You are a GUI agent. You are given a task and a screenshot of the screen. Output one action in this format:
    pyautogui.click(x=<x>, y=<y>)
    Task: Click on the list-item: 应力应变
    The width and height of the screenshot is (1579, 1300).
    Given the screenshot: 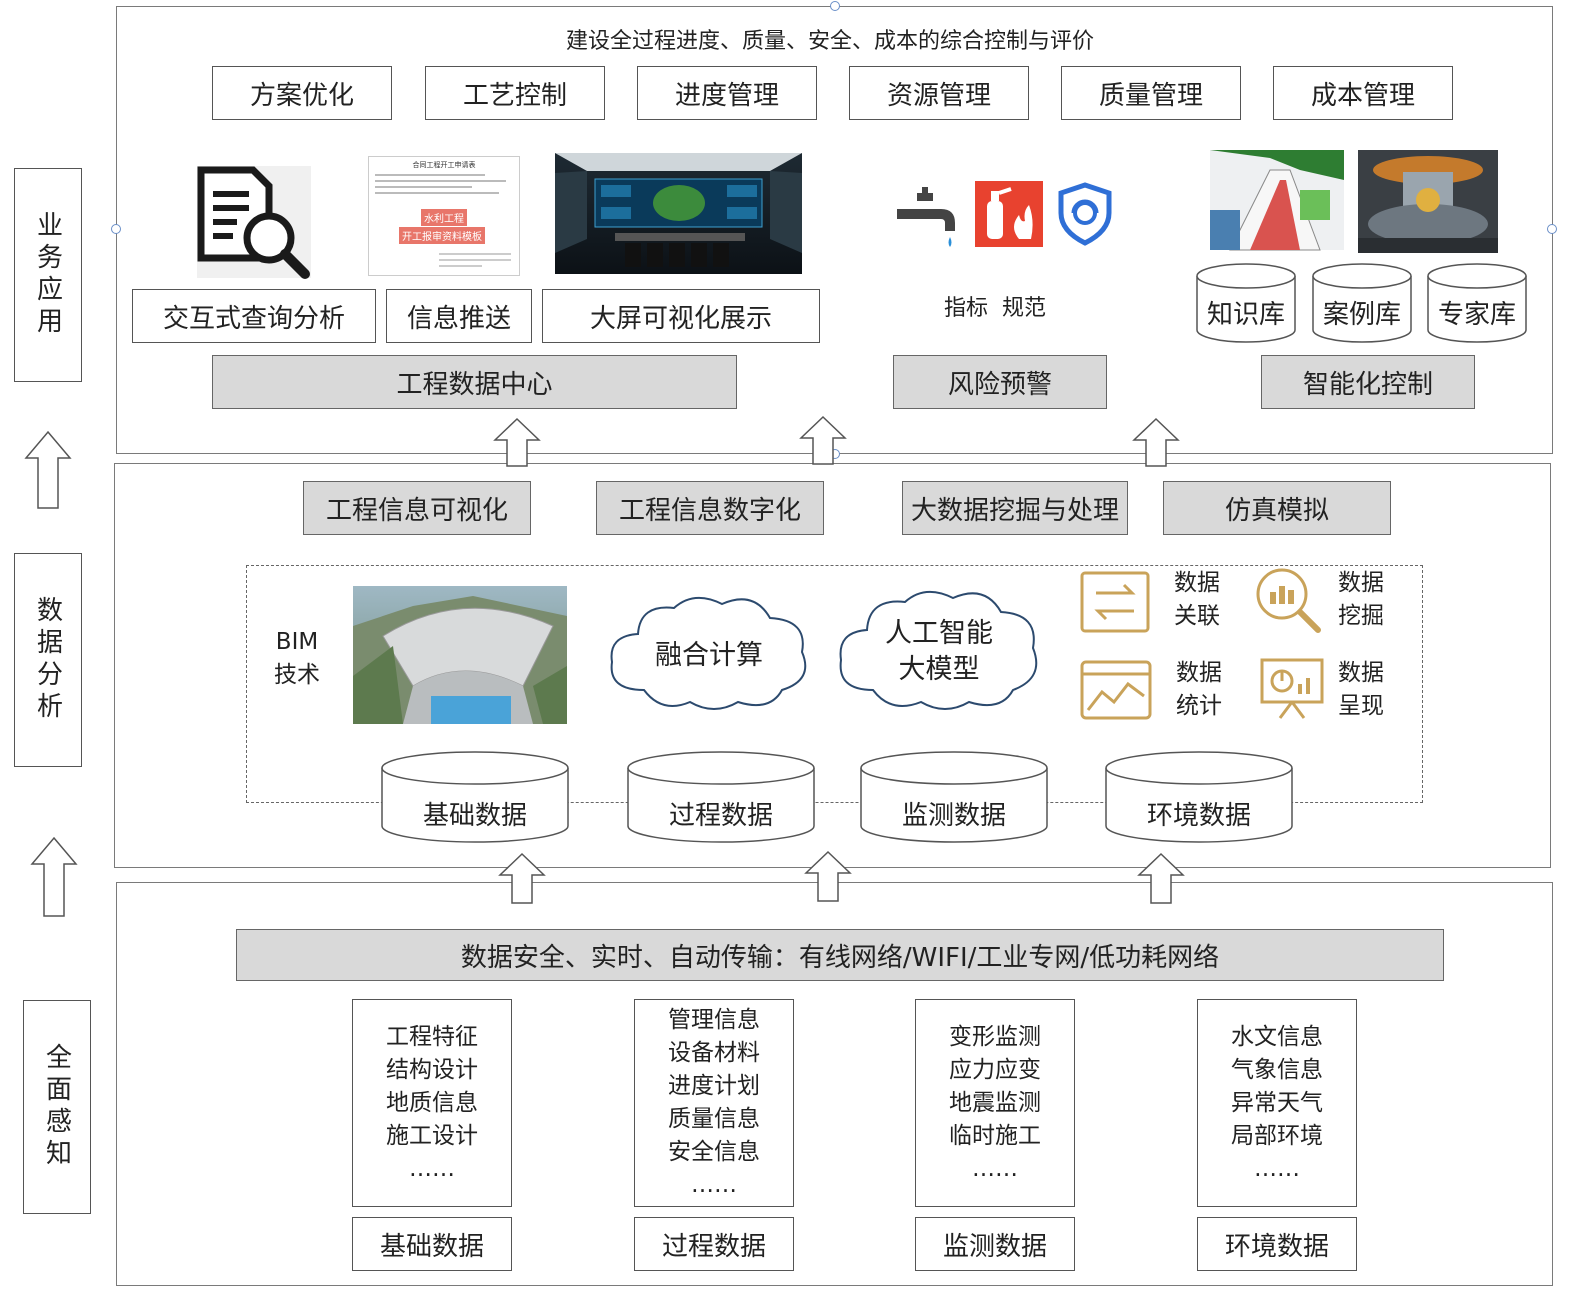 What is the action you would take?
    pyautogui.click(x=995, y=1069)
    